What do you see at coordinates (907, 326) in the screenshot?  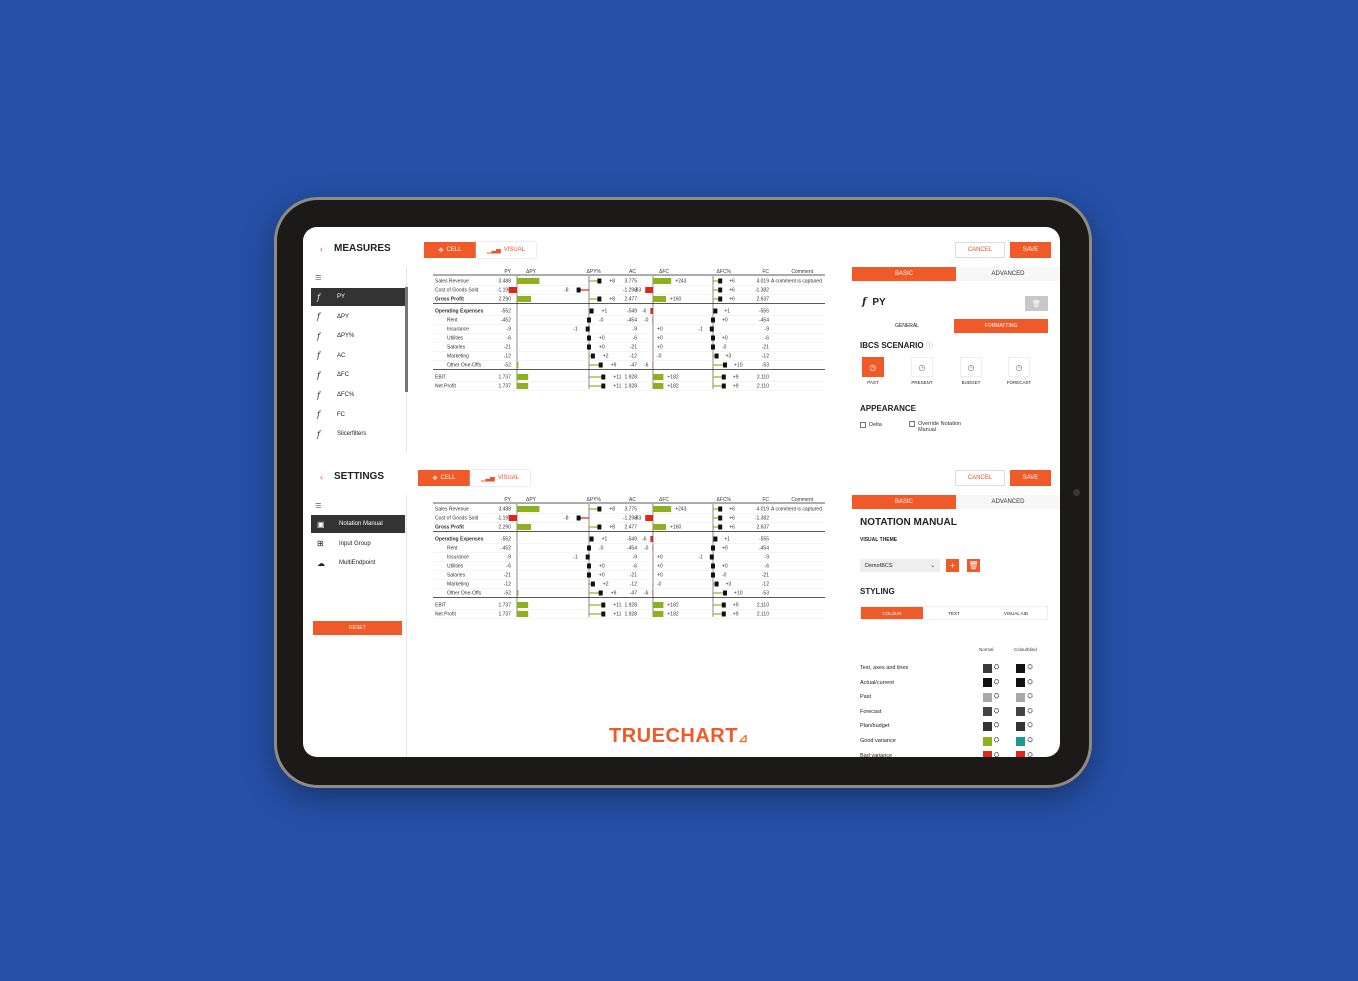 I see `subtab-general: GENERAL` at bounding box center [907, 326].